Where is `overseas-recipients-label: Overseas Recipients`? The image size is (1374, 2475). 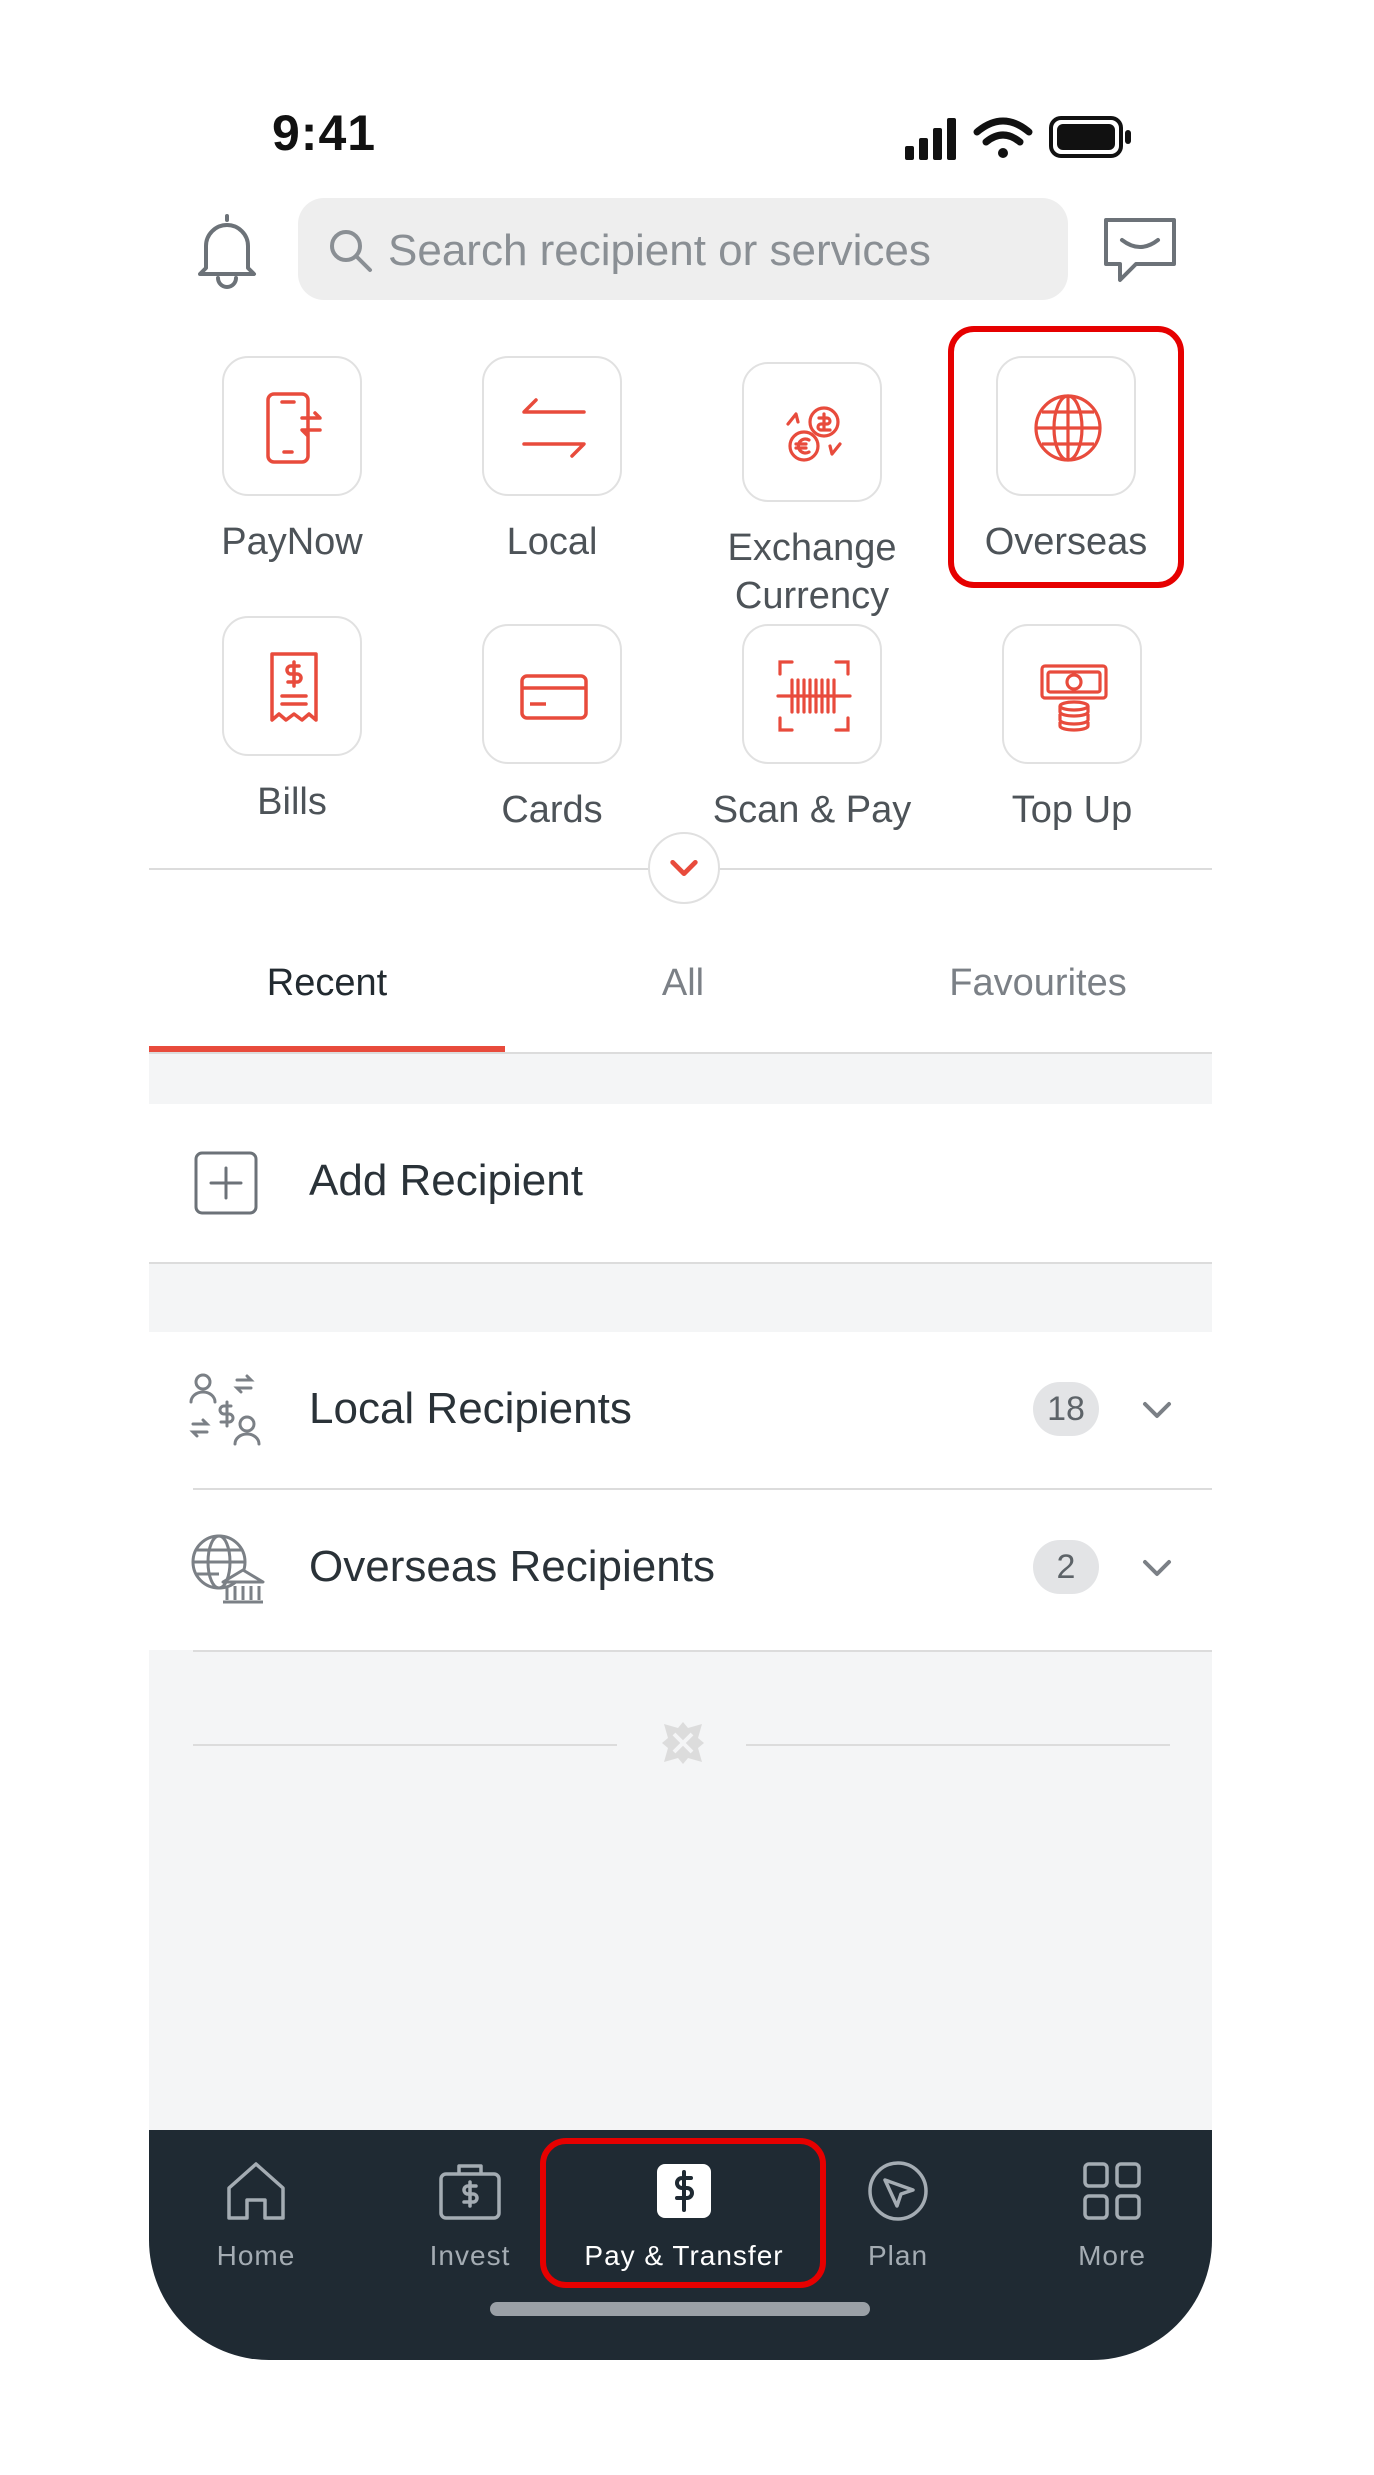
overseas-recipients-label: Overseas Recipients is located at coordinates (512, 1566).